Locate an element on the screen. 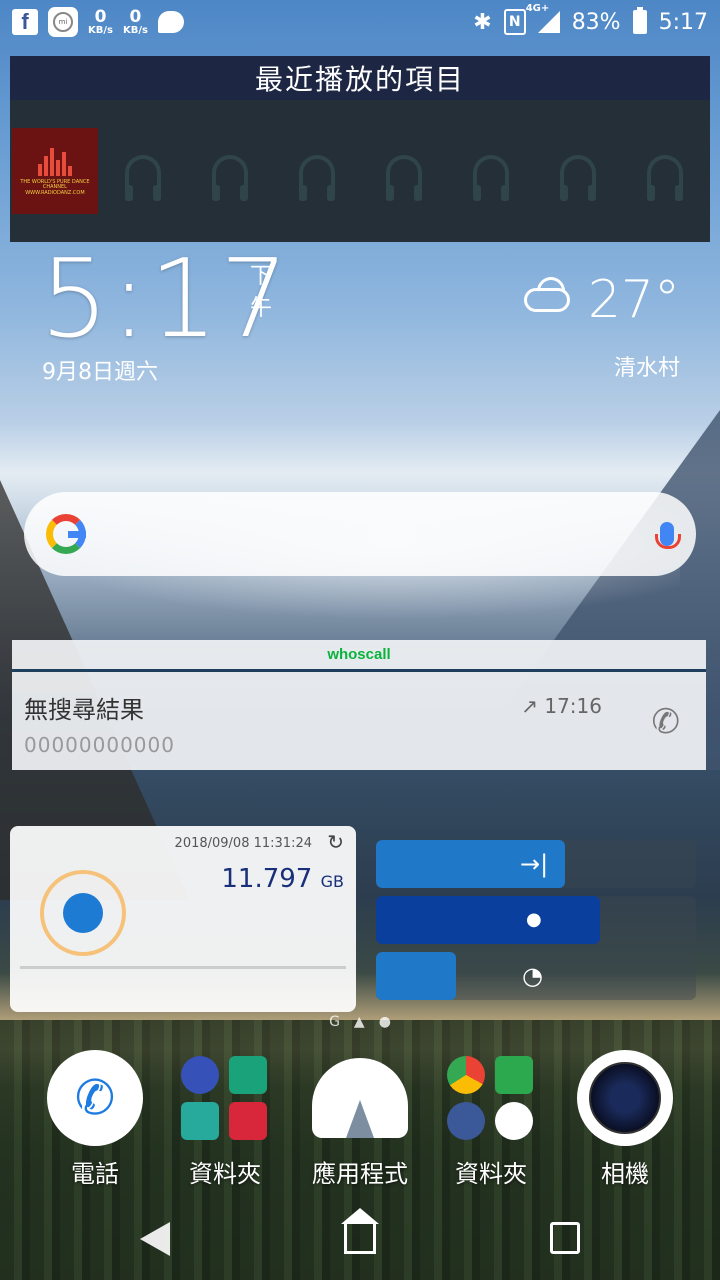  status-bar: f mi 0 KB/s 0 KB/s ✱ N 4G+ 83% 5:17 is located at coordinates (360, 22).